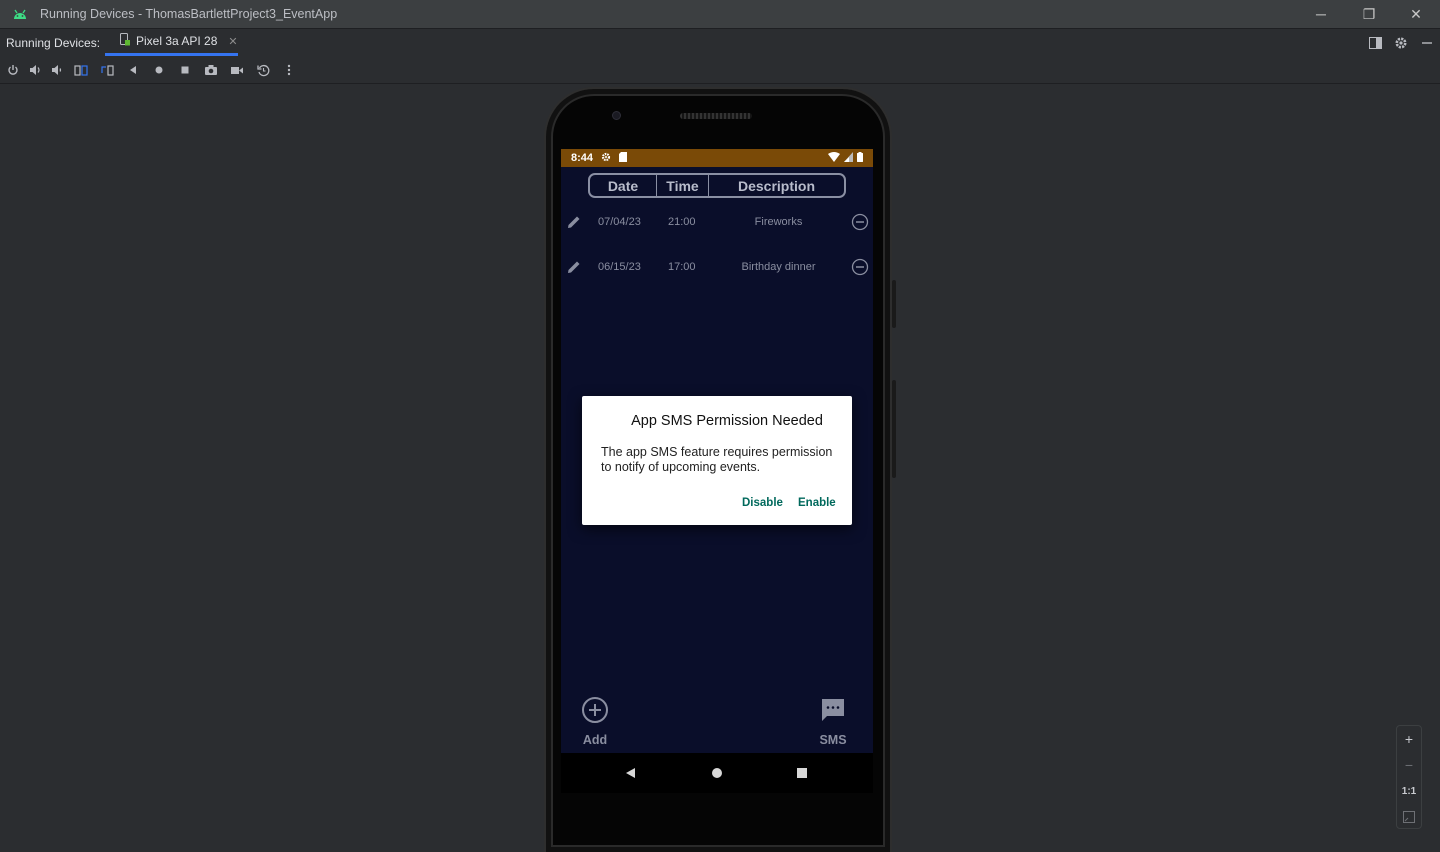 The image size is (1440, 852). Describe the element at coordinates (616, 115) in the screenshot. I see `front-camera` at that location.